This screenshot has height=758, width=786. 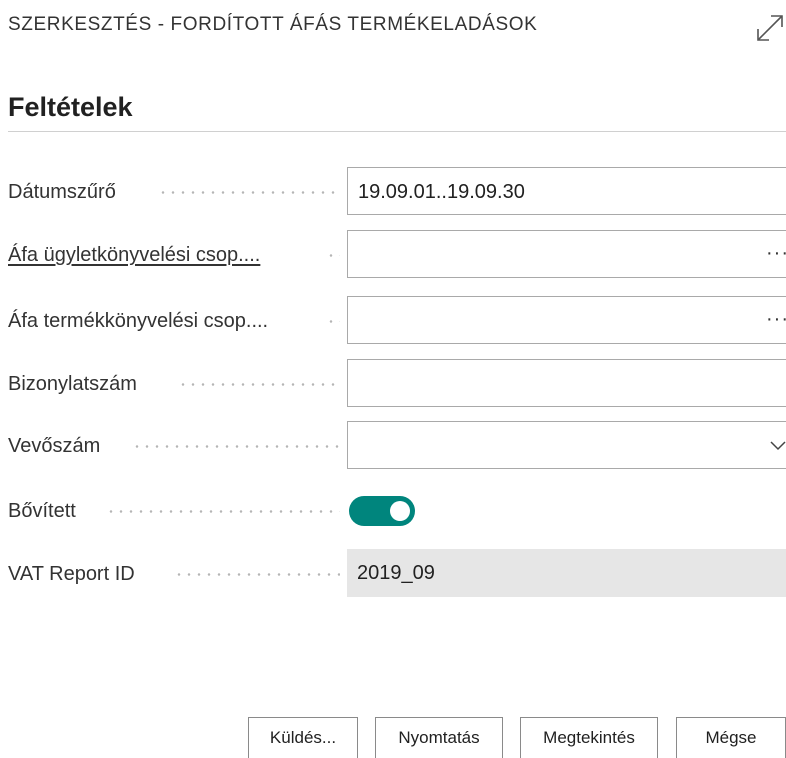 What do you see at coordinates (54, 446) in the screenshot?
I see `field-label: Vevőszám` at bounding box center [54, 446].